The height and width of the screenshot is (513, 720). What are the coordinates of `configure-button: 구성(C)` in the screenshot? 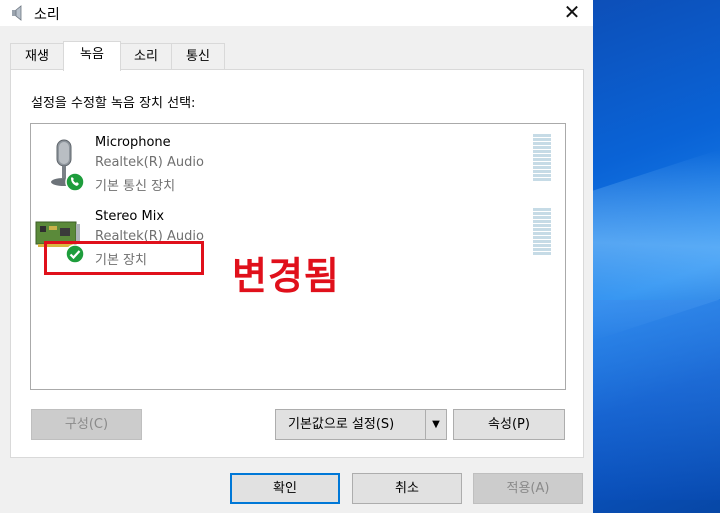 It's located at (86, 424).